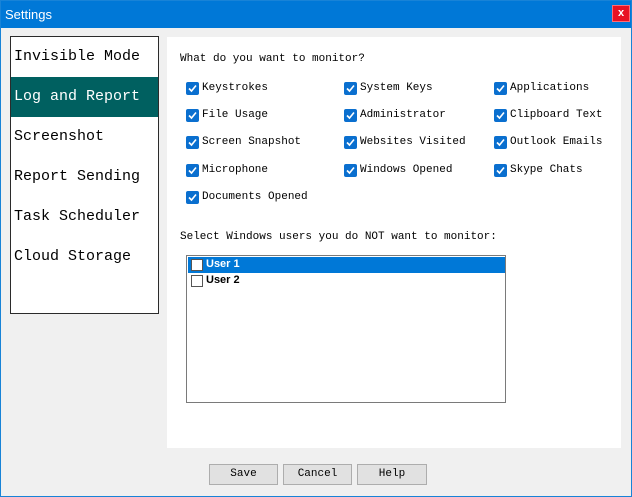  I want to click on sidebar-item-cloud-storage: Cloud Storage, so click(84, 257).